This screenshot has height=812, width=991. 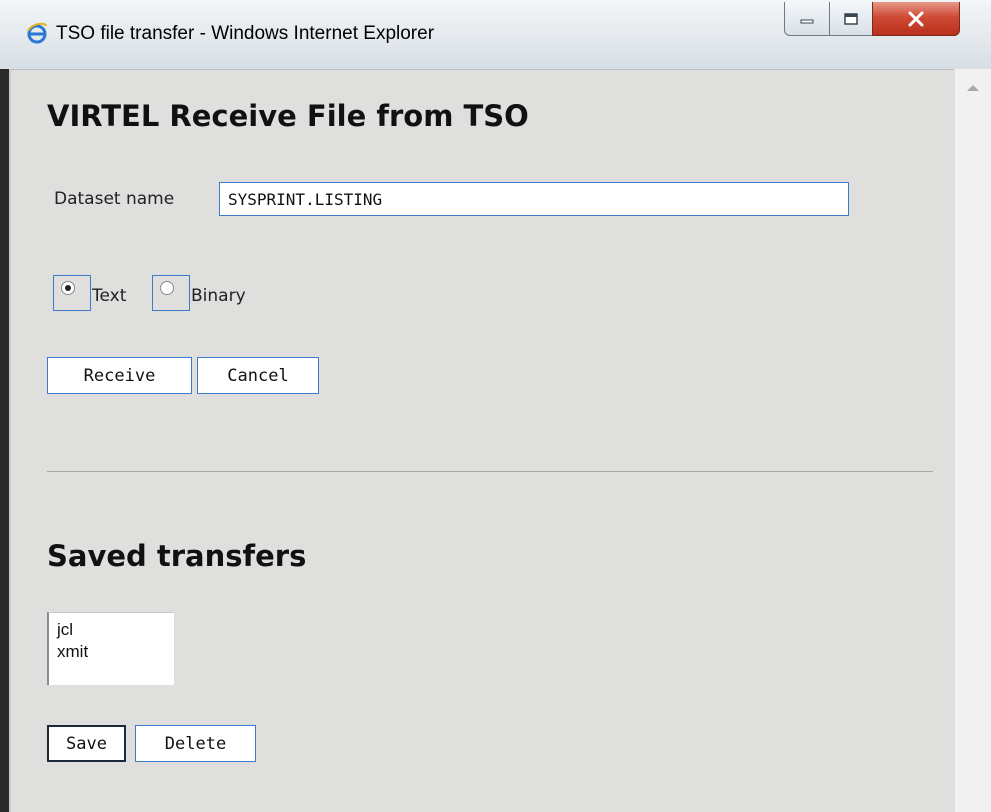 I want to click on close-icon, so click(x=916, y=18).